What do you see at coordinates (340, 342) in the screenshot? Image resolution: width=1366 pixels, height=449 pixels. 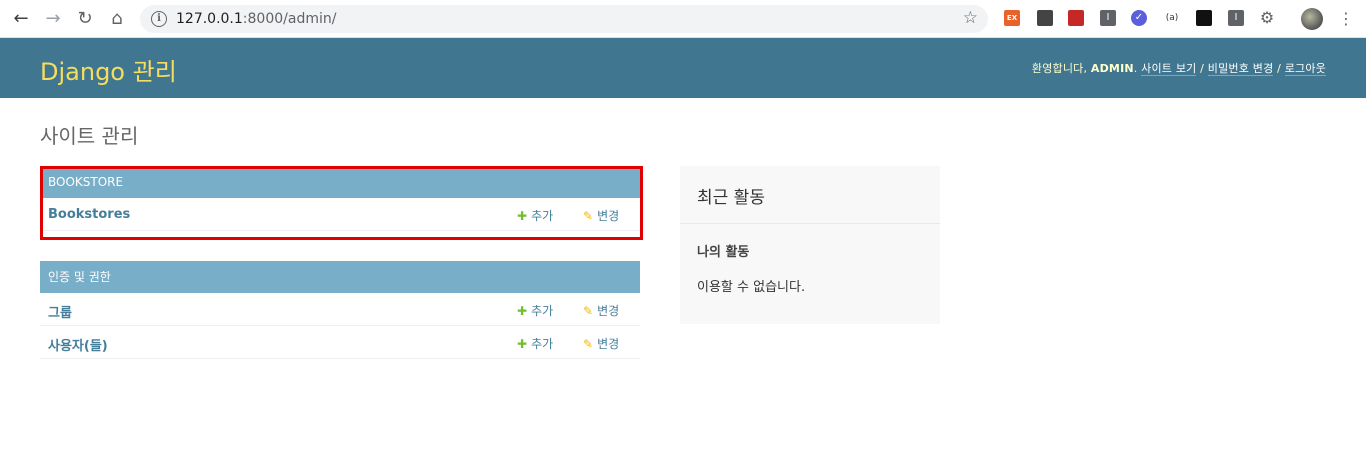 I see `table-row: 사용자(들) ✚ 추가 ✎ 변경` at bounding box center [340, 342].